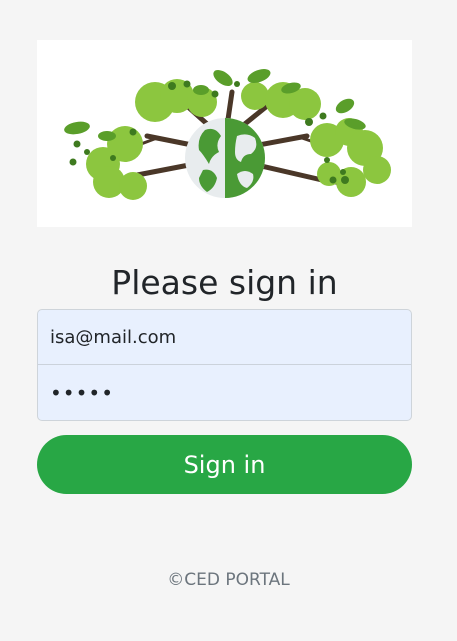 The height and width of the screenshot is (641, 457). Describe the element at coordinates (224, 393) in the screenshot. I see `password-field` at that location.